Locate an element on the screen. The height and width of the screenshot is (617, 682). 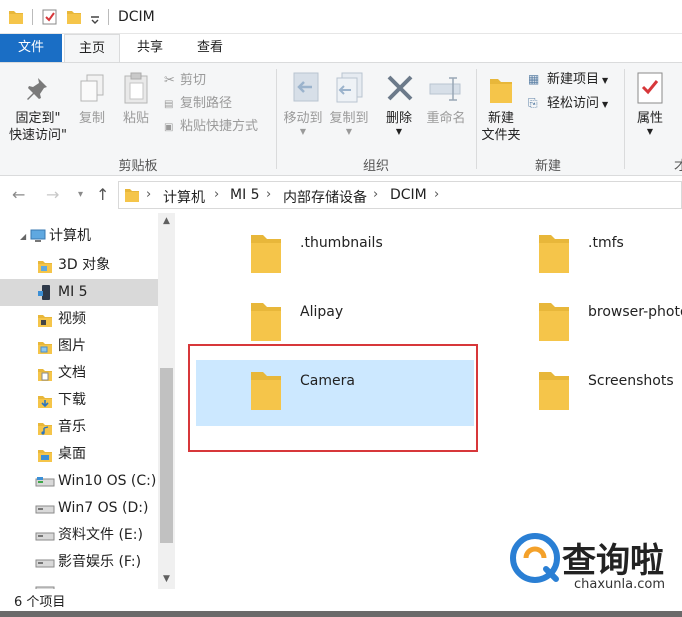
back-arrow-icon: ← is located at coordinates (18, 195).